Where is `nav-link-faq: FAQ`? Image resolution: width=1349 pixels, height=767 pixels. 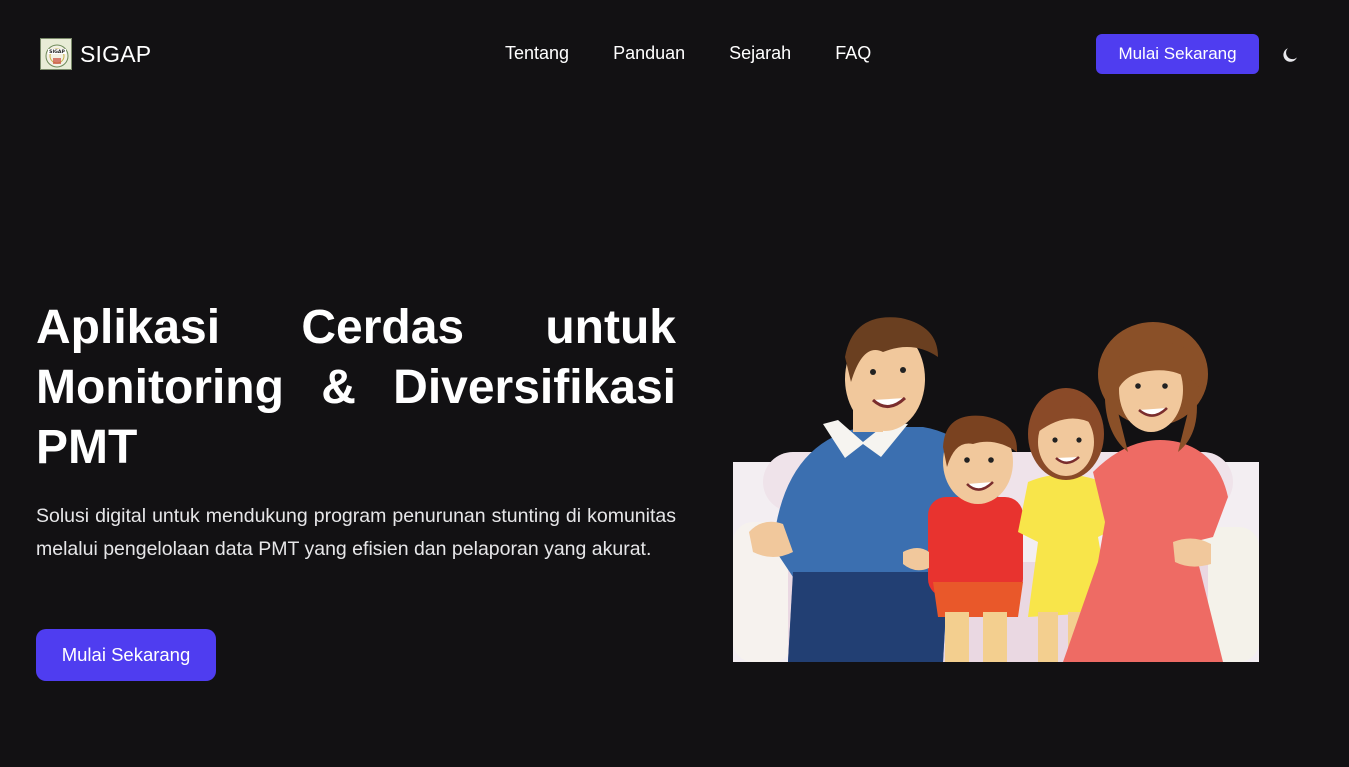 nav-link-faq: FAQ is located at coordinates (853, 53).